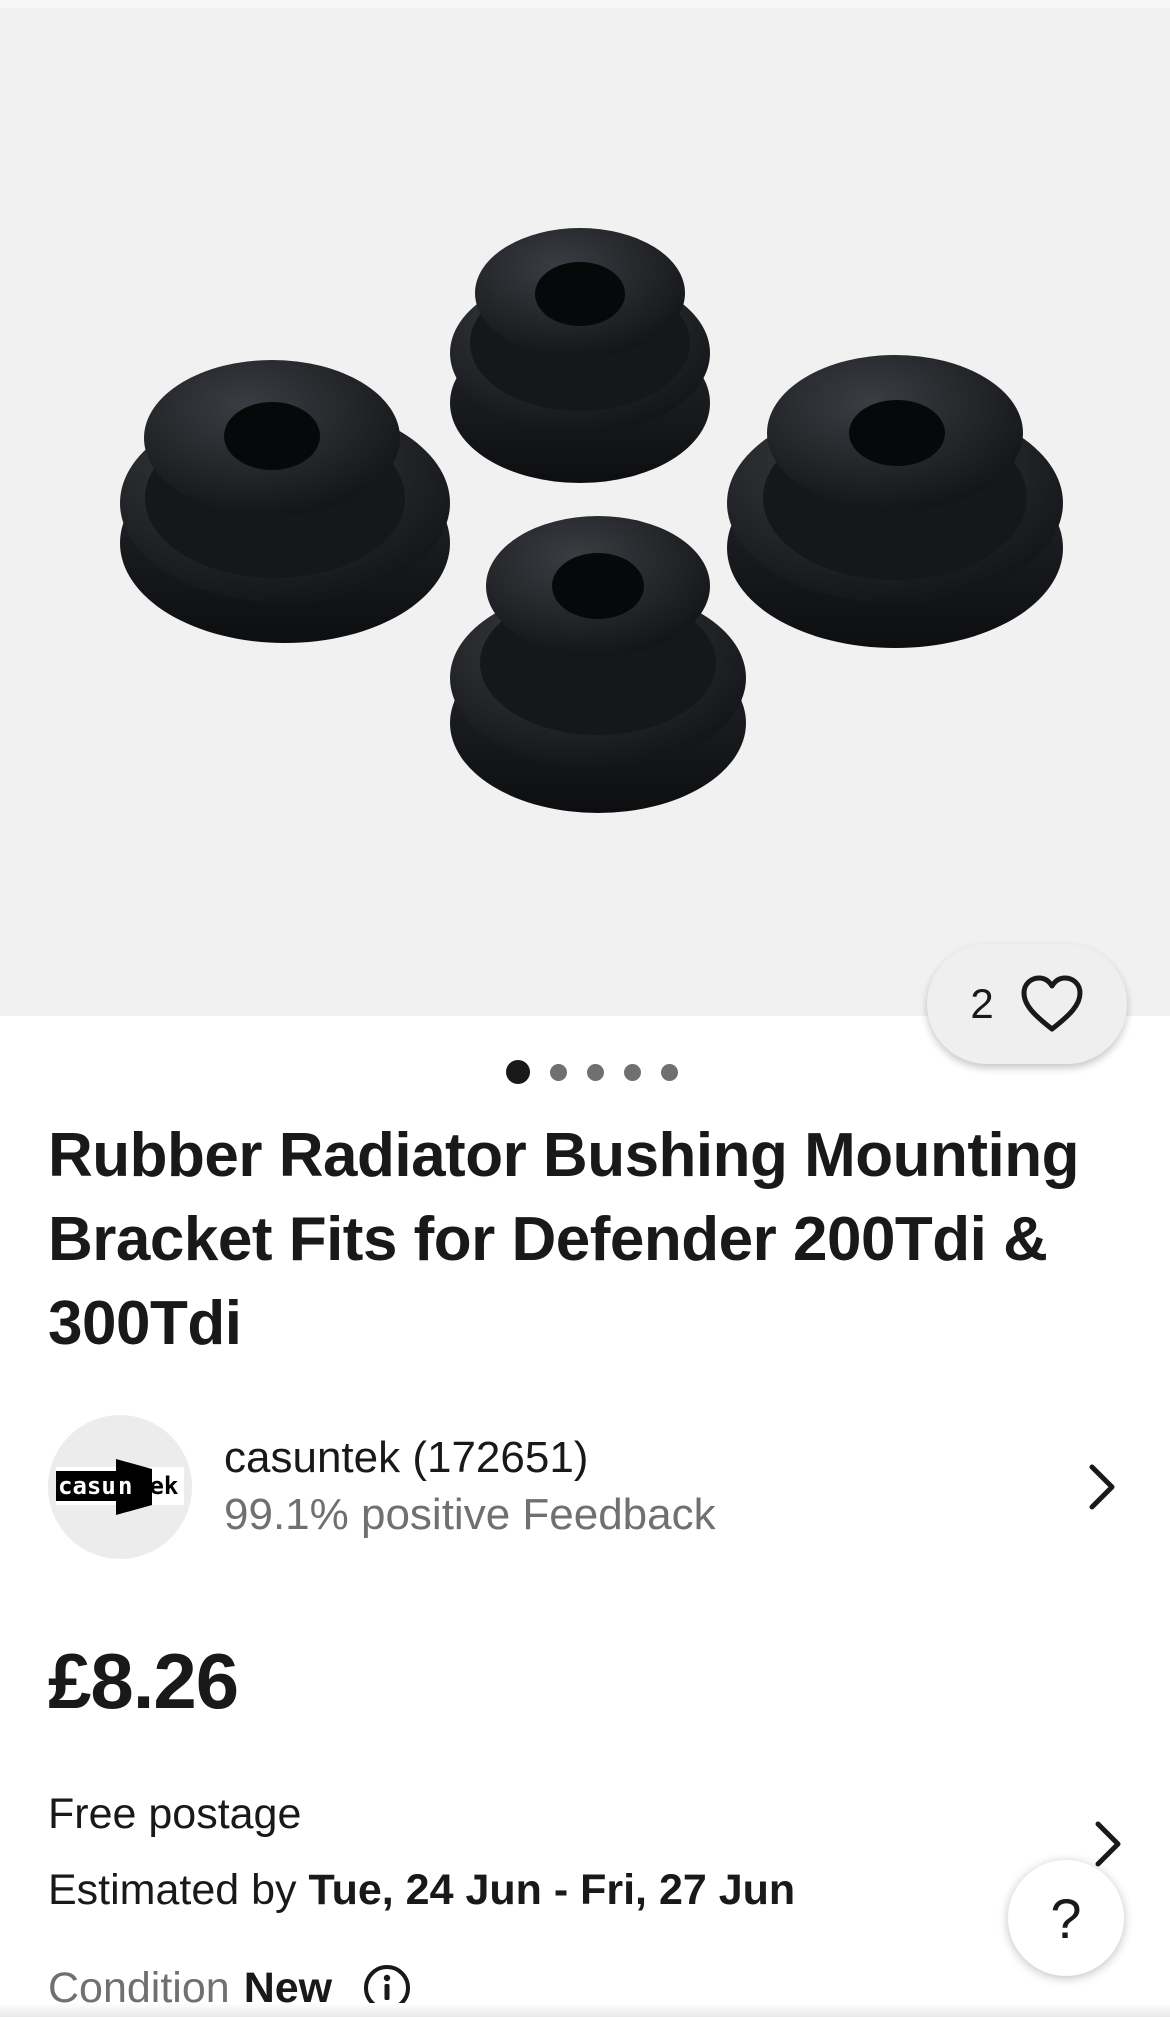 This screenshot has height=2017, width=1170. I want to click on delivery-estimate: Estimated by Tue, 24 Jun - Fri, 27 Jun, so click(588, 1890).